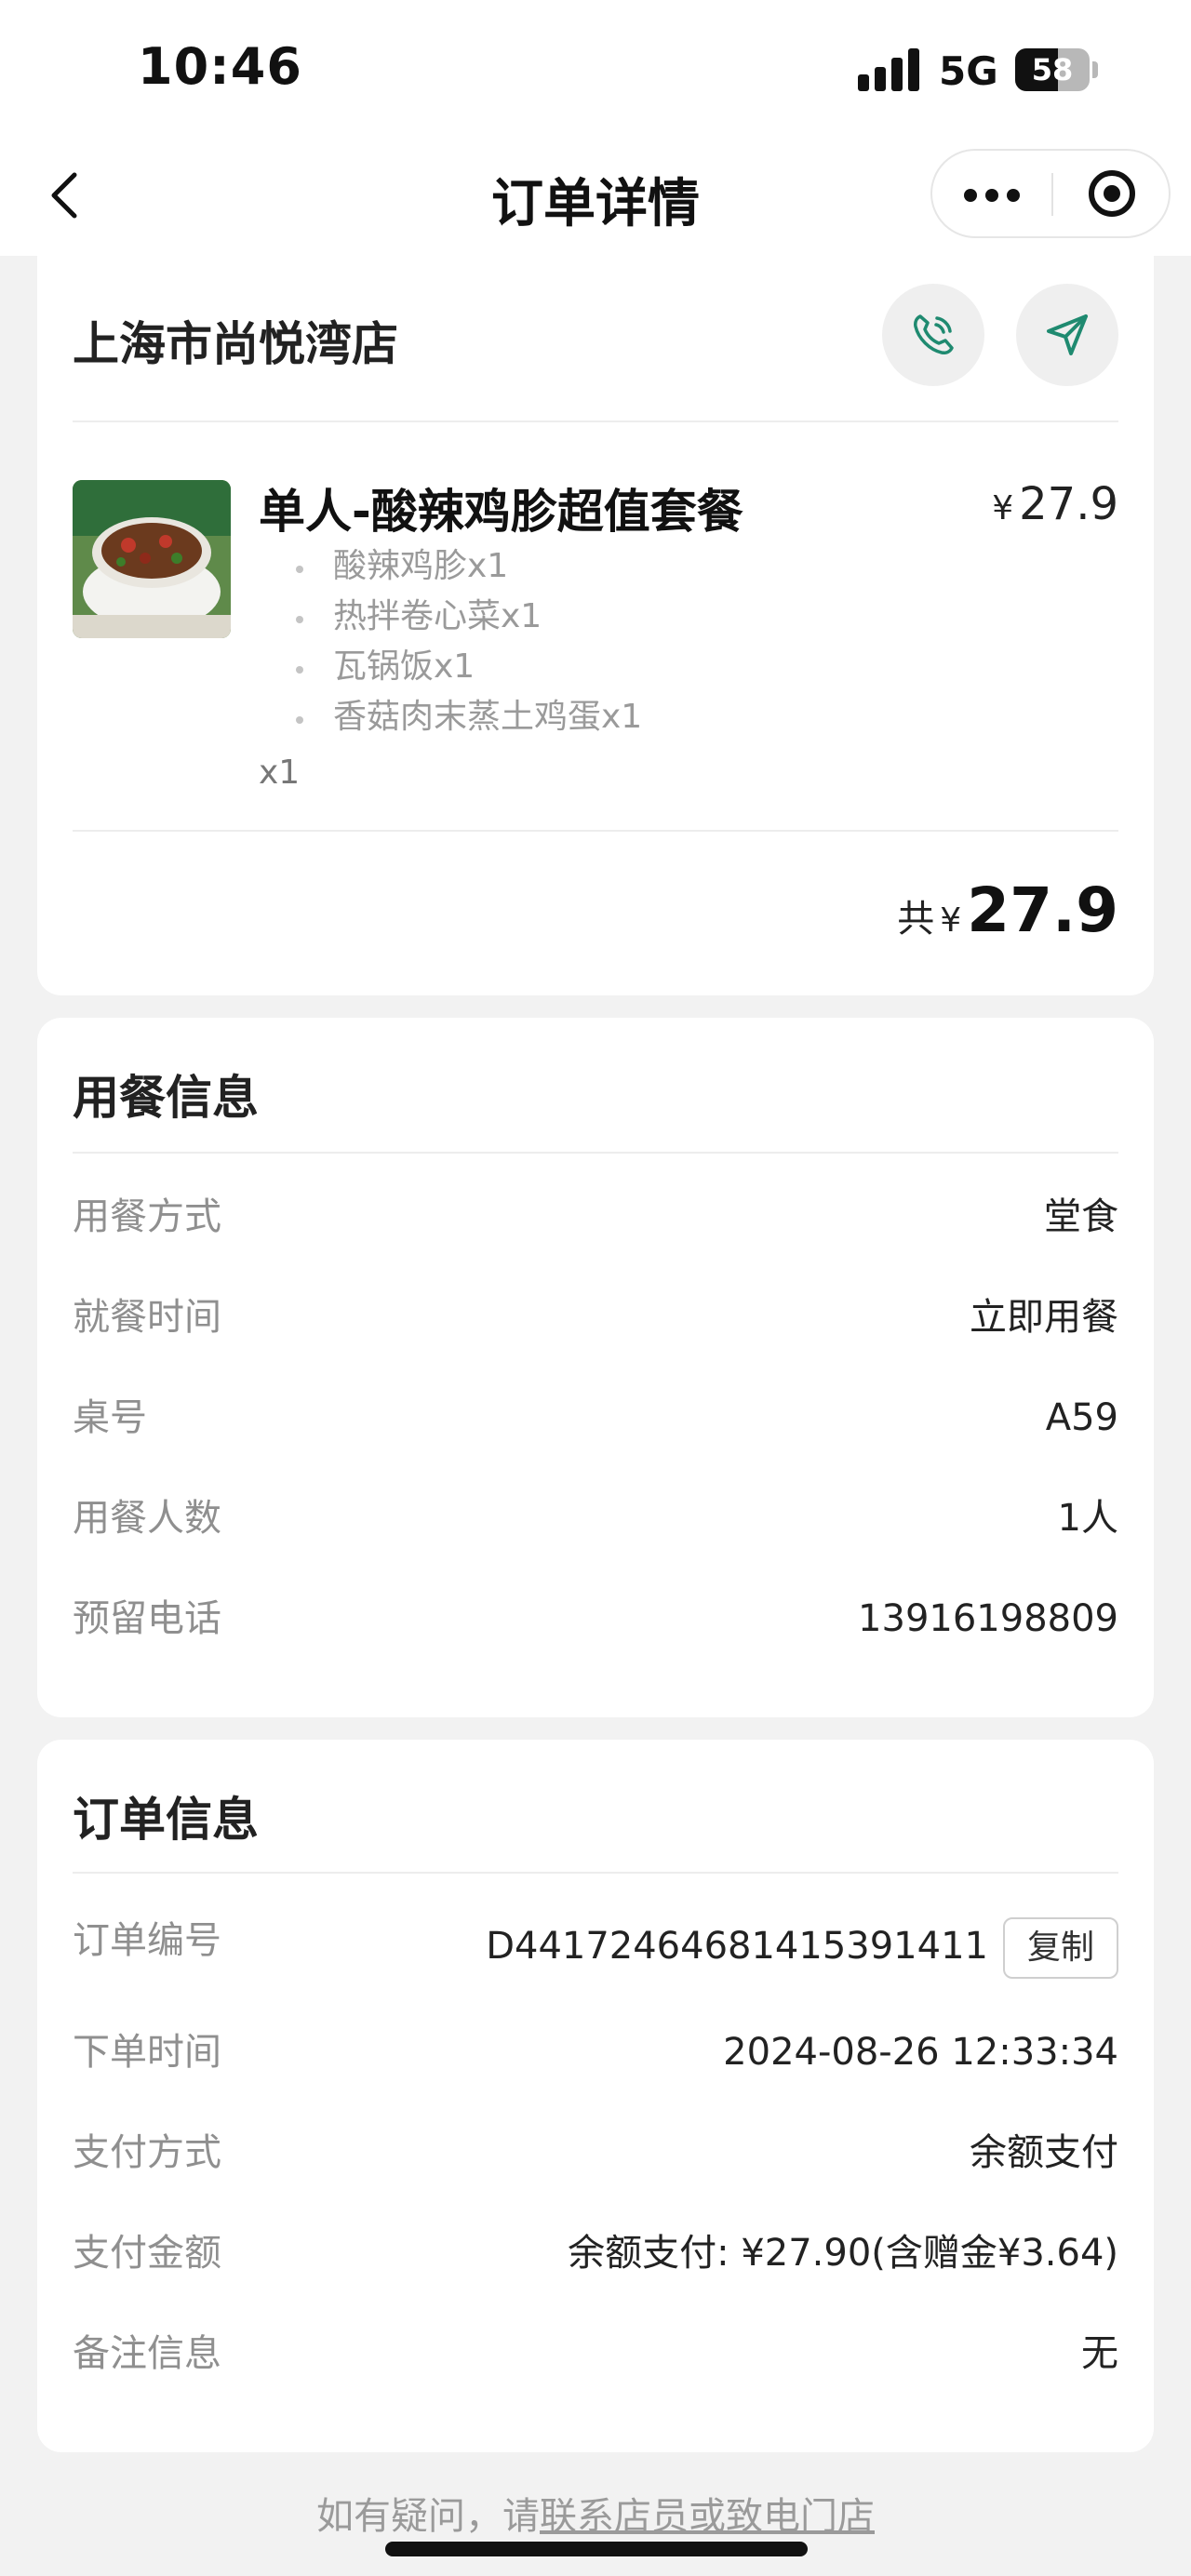  I want to click on list-item: 香菇肉末蒸土鸡蛋x1, so click(450, 717).